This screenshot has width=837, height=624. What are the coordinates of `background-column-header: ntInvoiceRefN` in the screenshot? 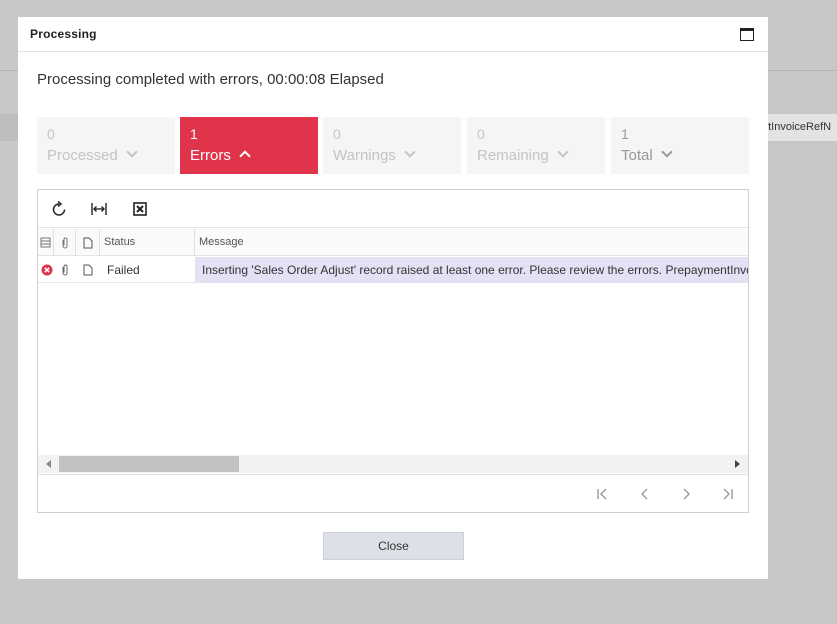 It's located at (802, 127).